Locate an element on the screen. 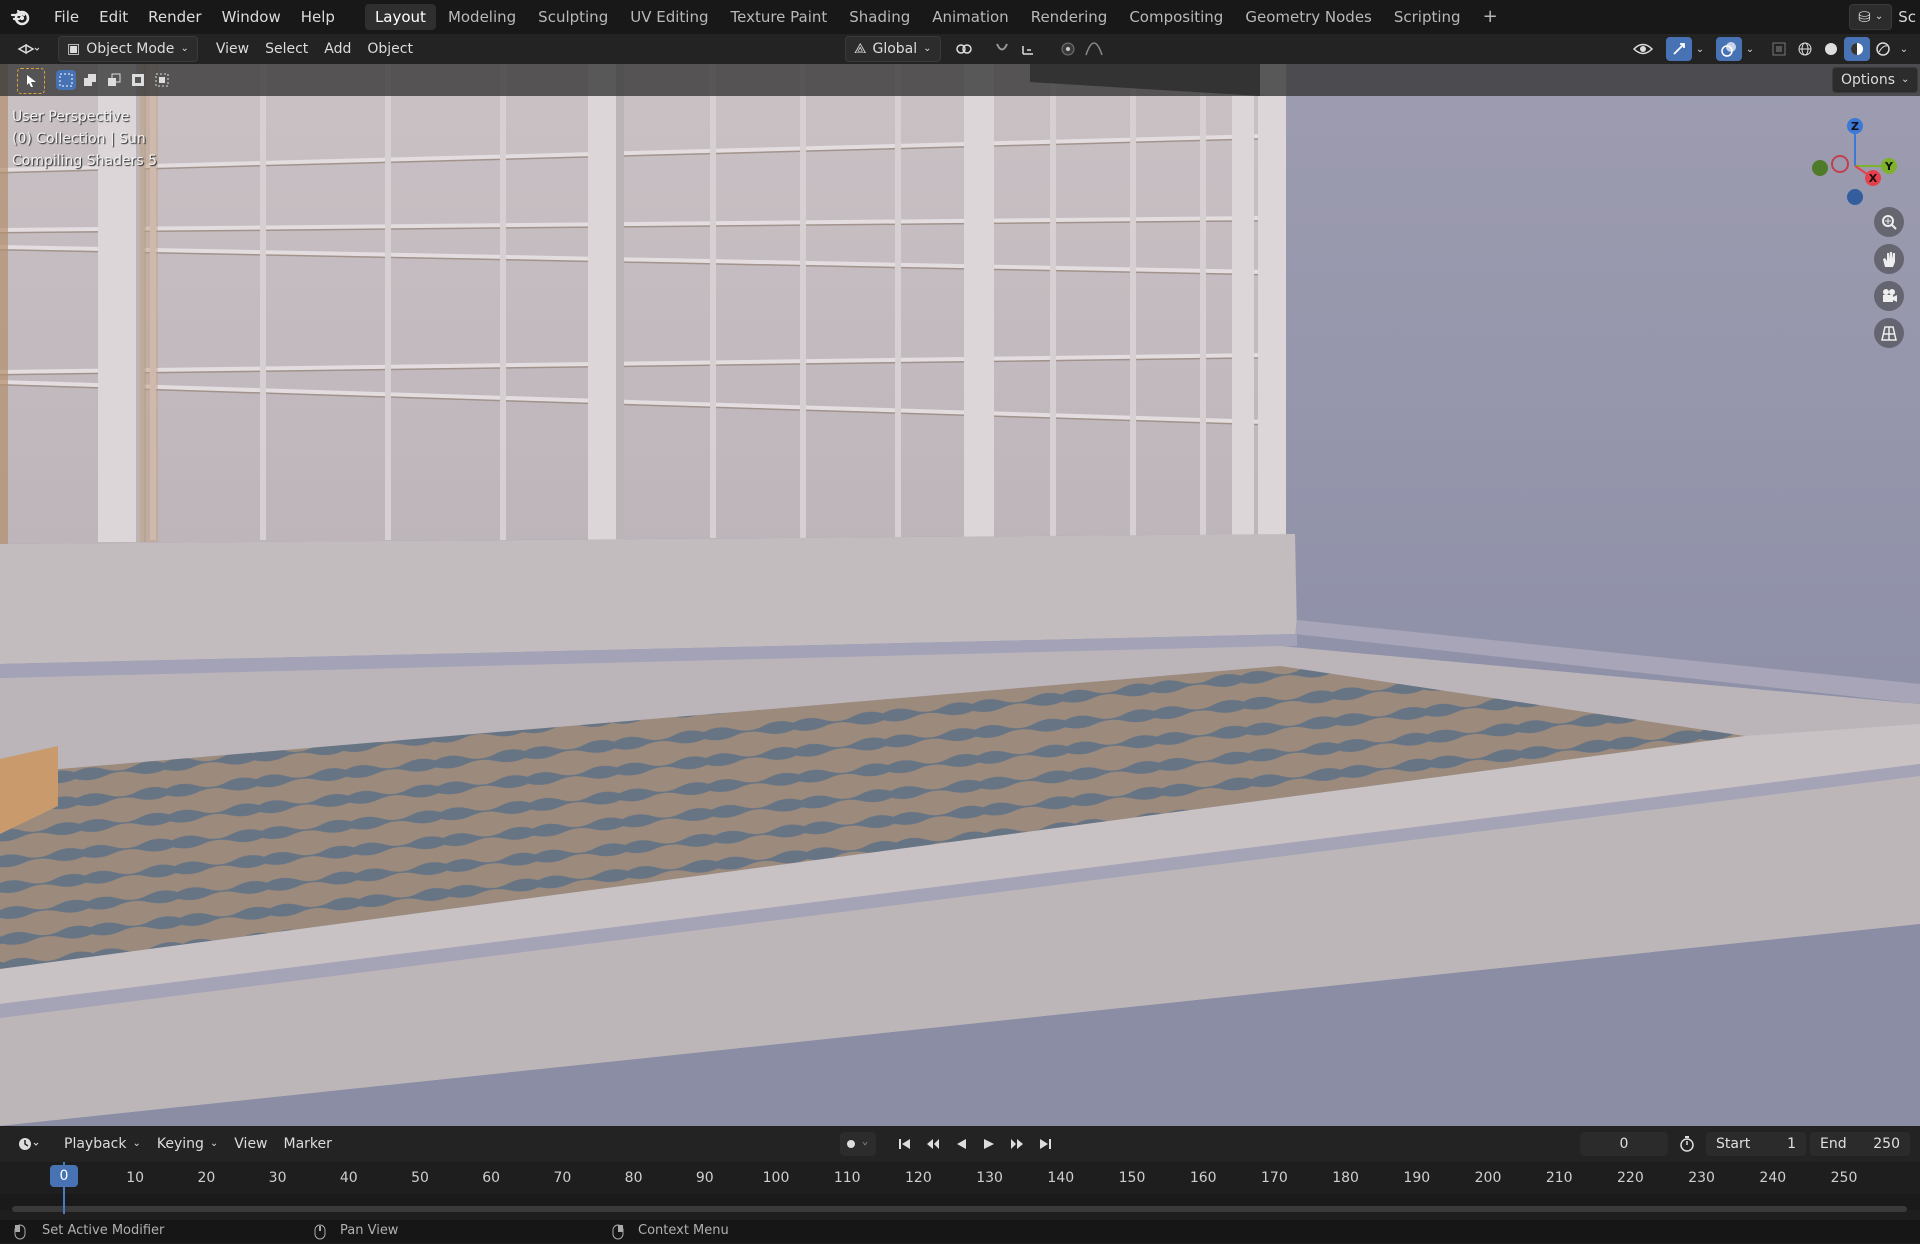 This screenshot has height=1244, width=1920. pivot-point-icon is located at coordinates (966, 49).